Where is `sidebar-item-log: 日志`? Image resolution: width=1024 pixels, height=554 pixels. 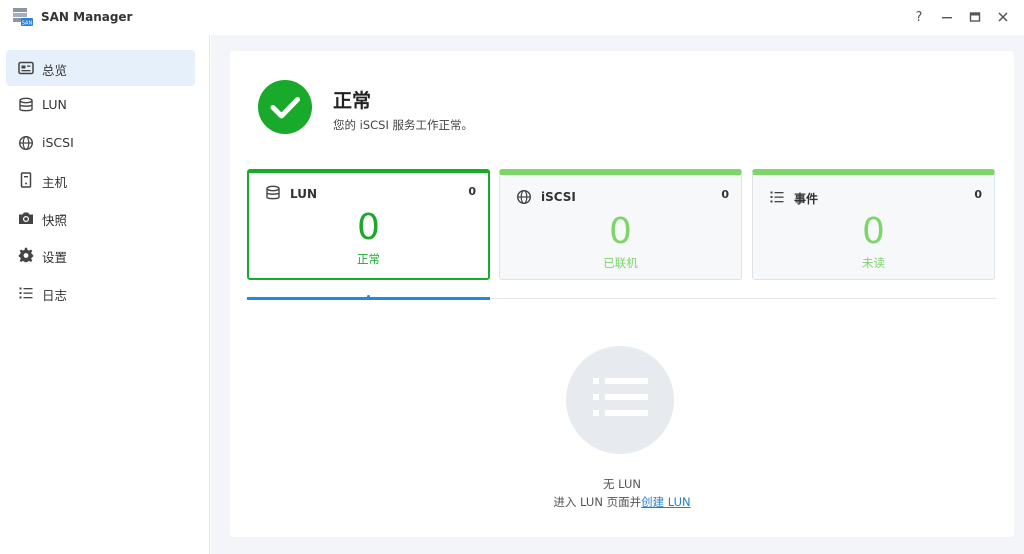
sidebar-item-log: 日志 is located at coordinates (100, 293).